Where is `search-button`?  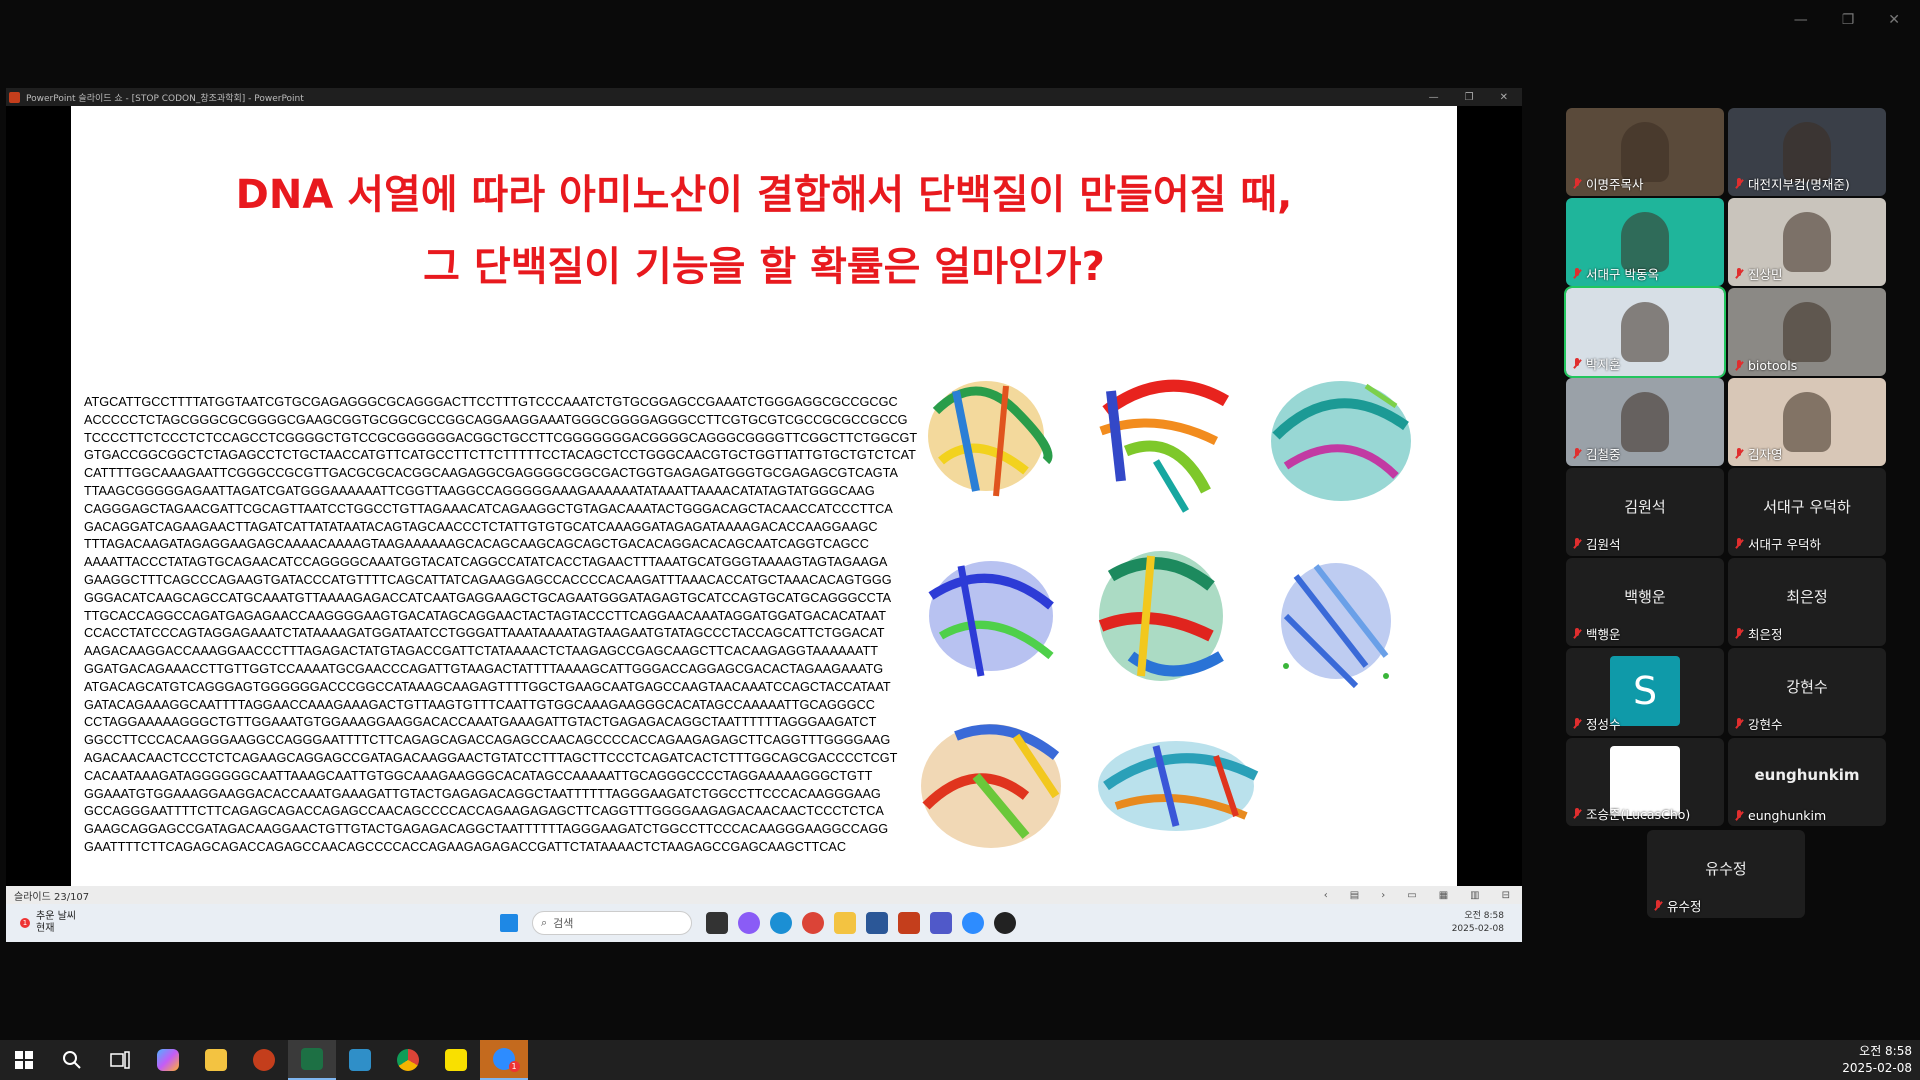
search-button is located at coordinates (72, 1060).